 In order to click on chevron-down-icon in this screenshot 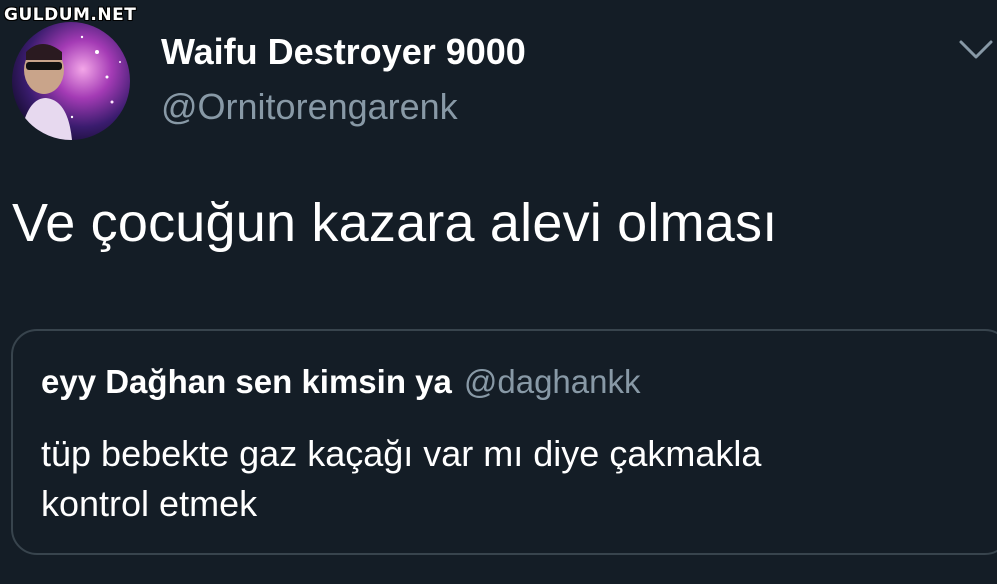, I will do `click(976, 50)`.